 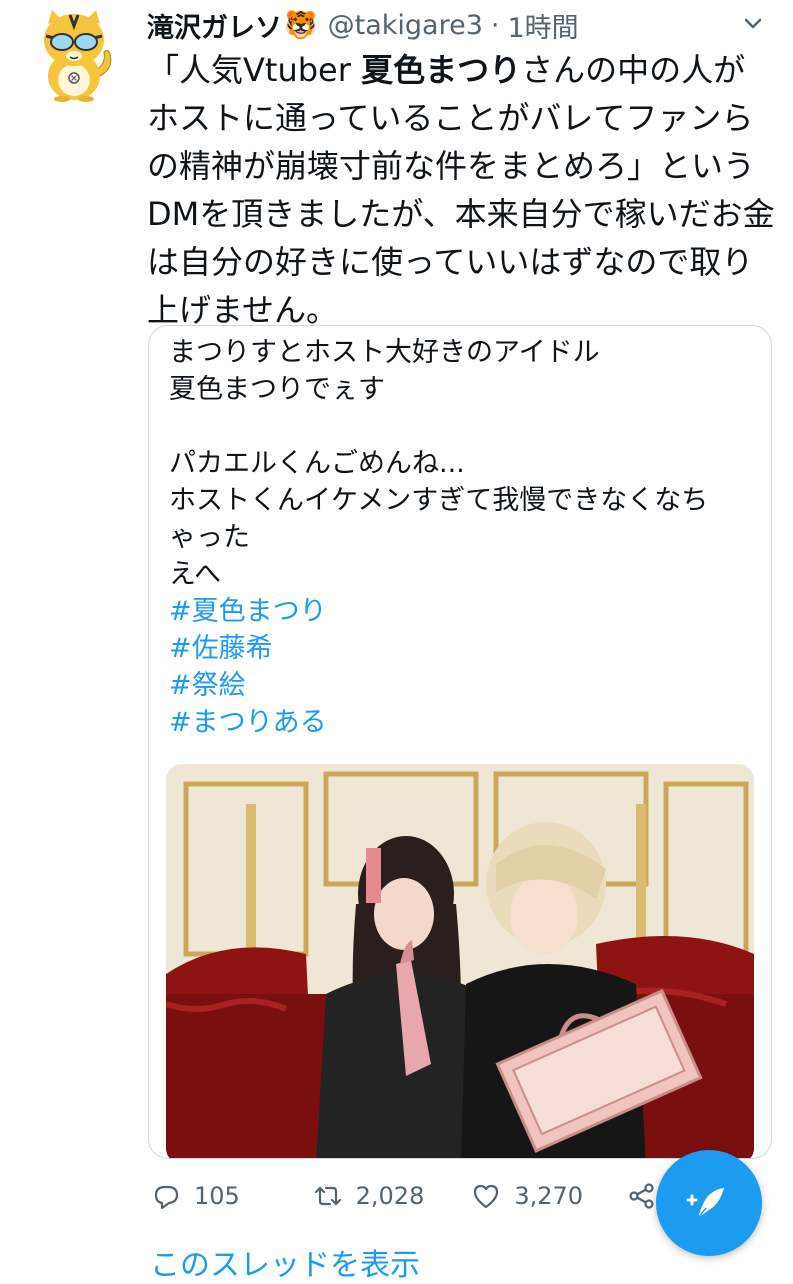 I want to click on tweet-text-part: 「人気Vtuber, so click(x=254, y=70).